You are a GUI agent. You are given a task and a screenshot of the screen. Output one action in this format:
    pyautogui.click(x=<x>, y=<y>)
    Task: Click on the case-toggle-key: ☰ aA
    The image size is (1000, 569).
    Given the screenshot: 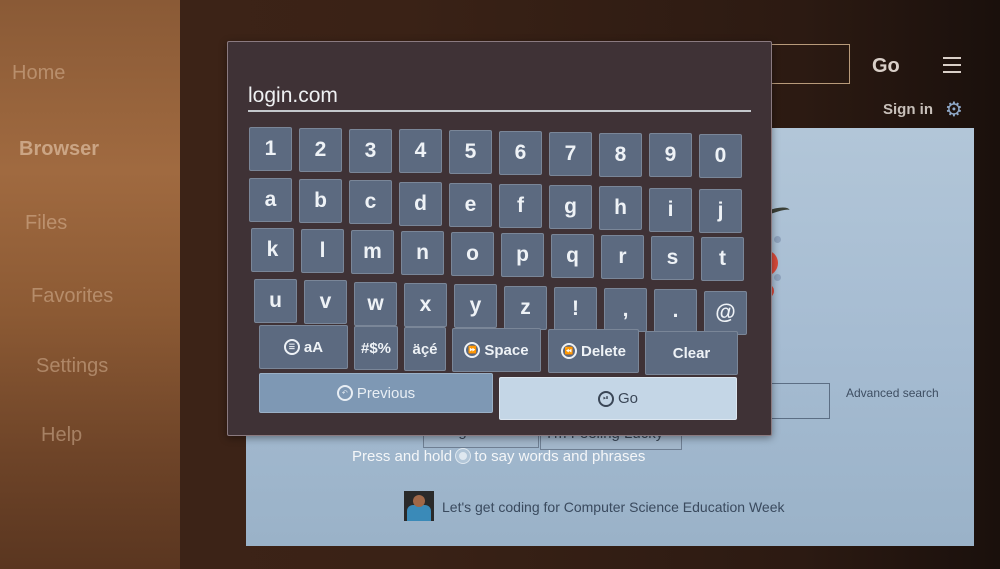 What is the action you would take?
    pyautogui.click(x=303, y=347)
    